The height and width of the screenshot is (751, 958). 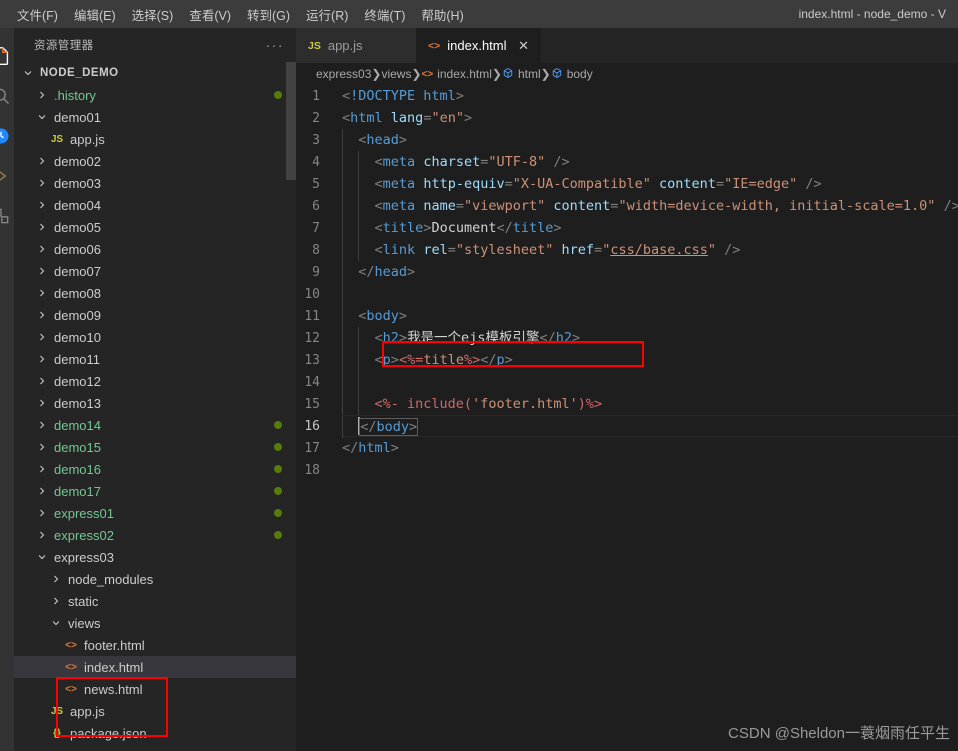 I want to click on search-icon, so click(x=7, y=96).